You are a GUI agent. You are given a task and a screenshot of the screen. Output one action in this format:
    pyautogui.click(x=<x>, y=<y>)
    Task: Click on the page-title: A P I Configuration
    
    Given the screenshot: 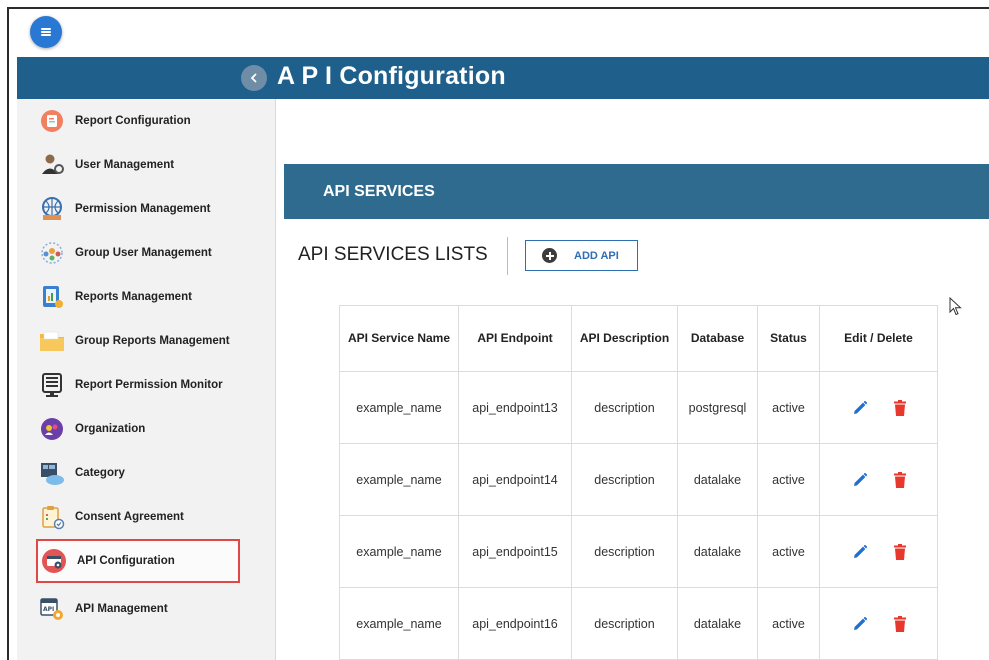 What is the action you would take?
    pyautogui.click(x=391, y=76)
    